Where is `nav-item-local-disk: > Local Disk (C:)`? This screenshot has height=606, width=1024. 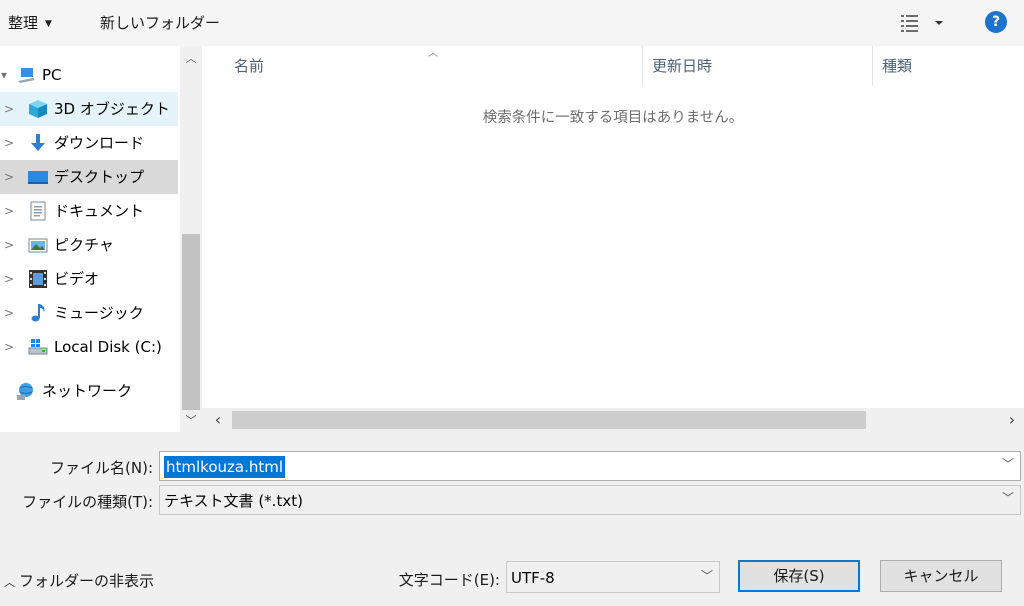 nav-item-local-disk: > Local Disk (C:) is located at coordinates (89, 347).